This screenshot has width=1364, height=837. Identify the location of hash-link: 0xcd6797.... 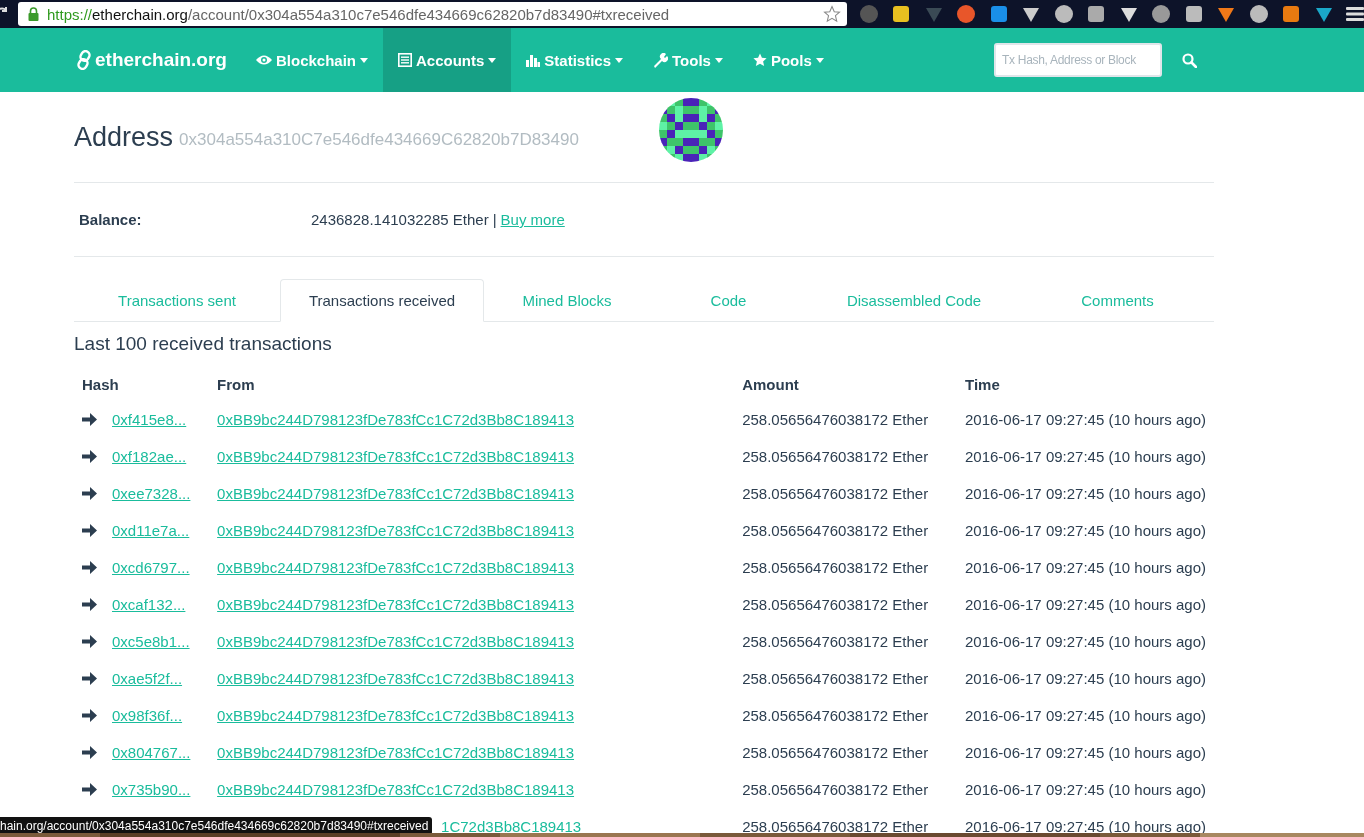
(151, 567).